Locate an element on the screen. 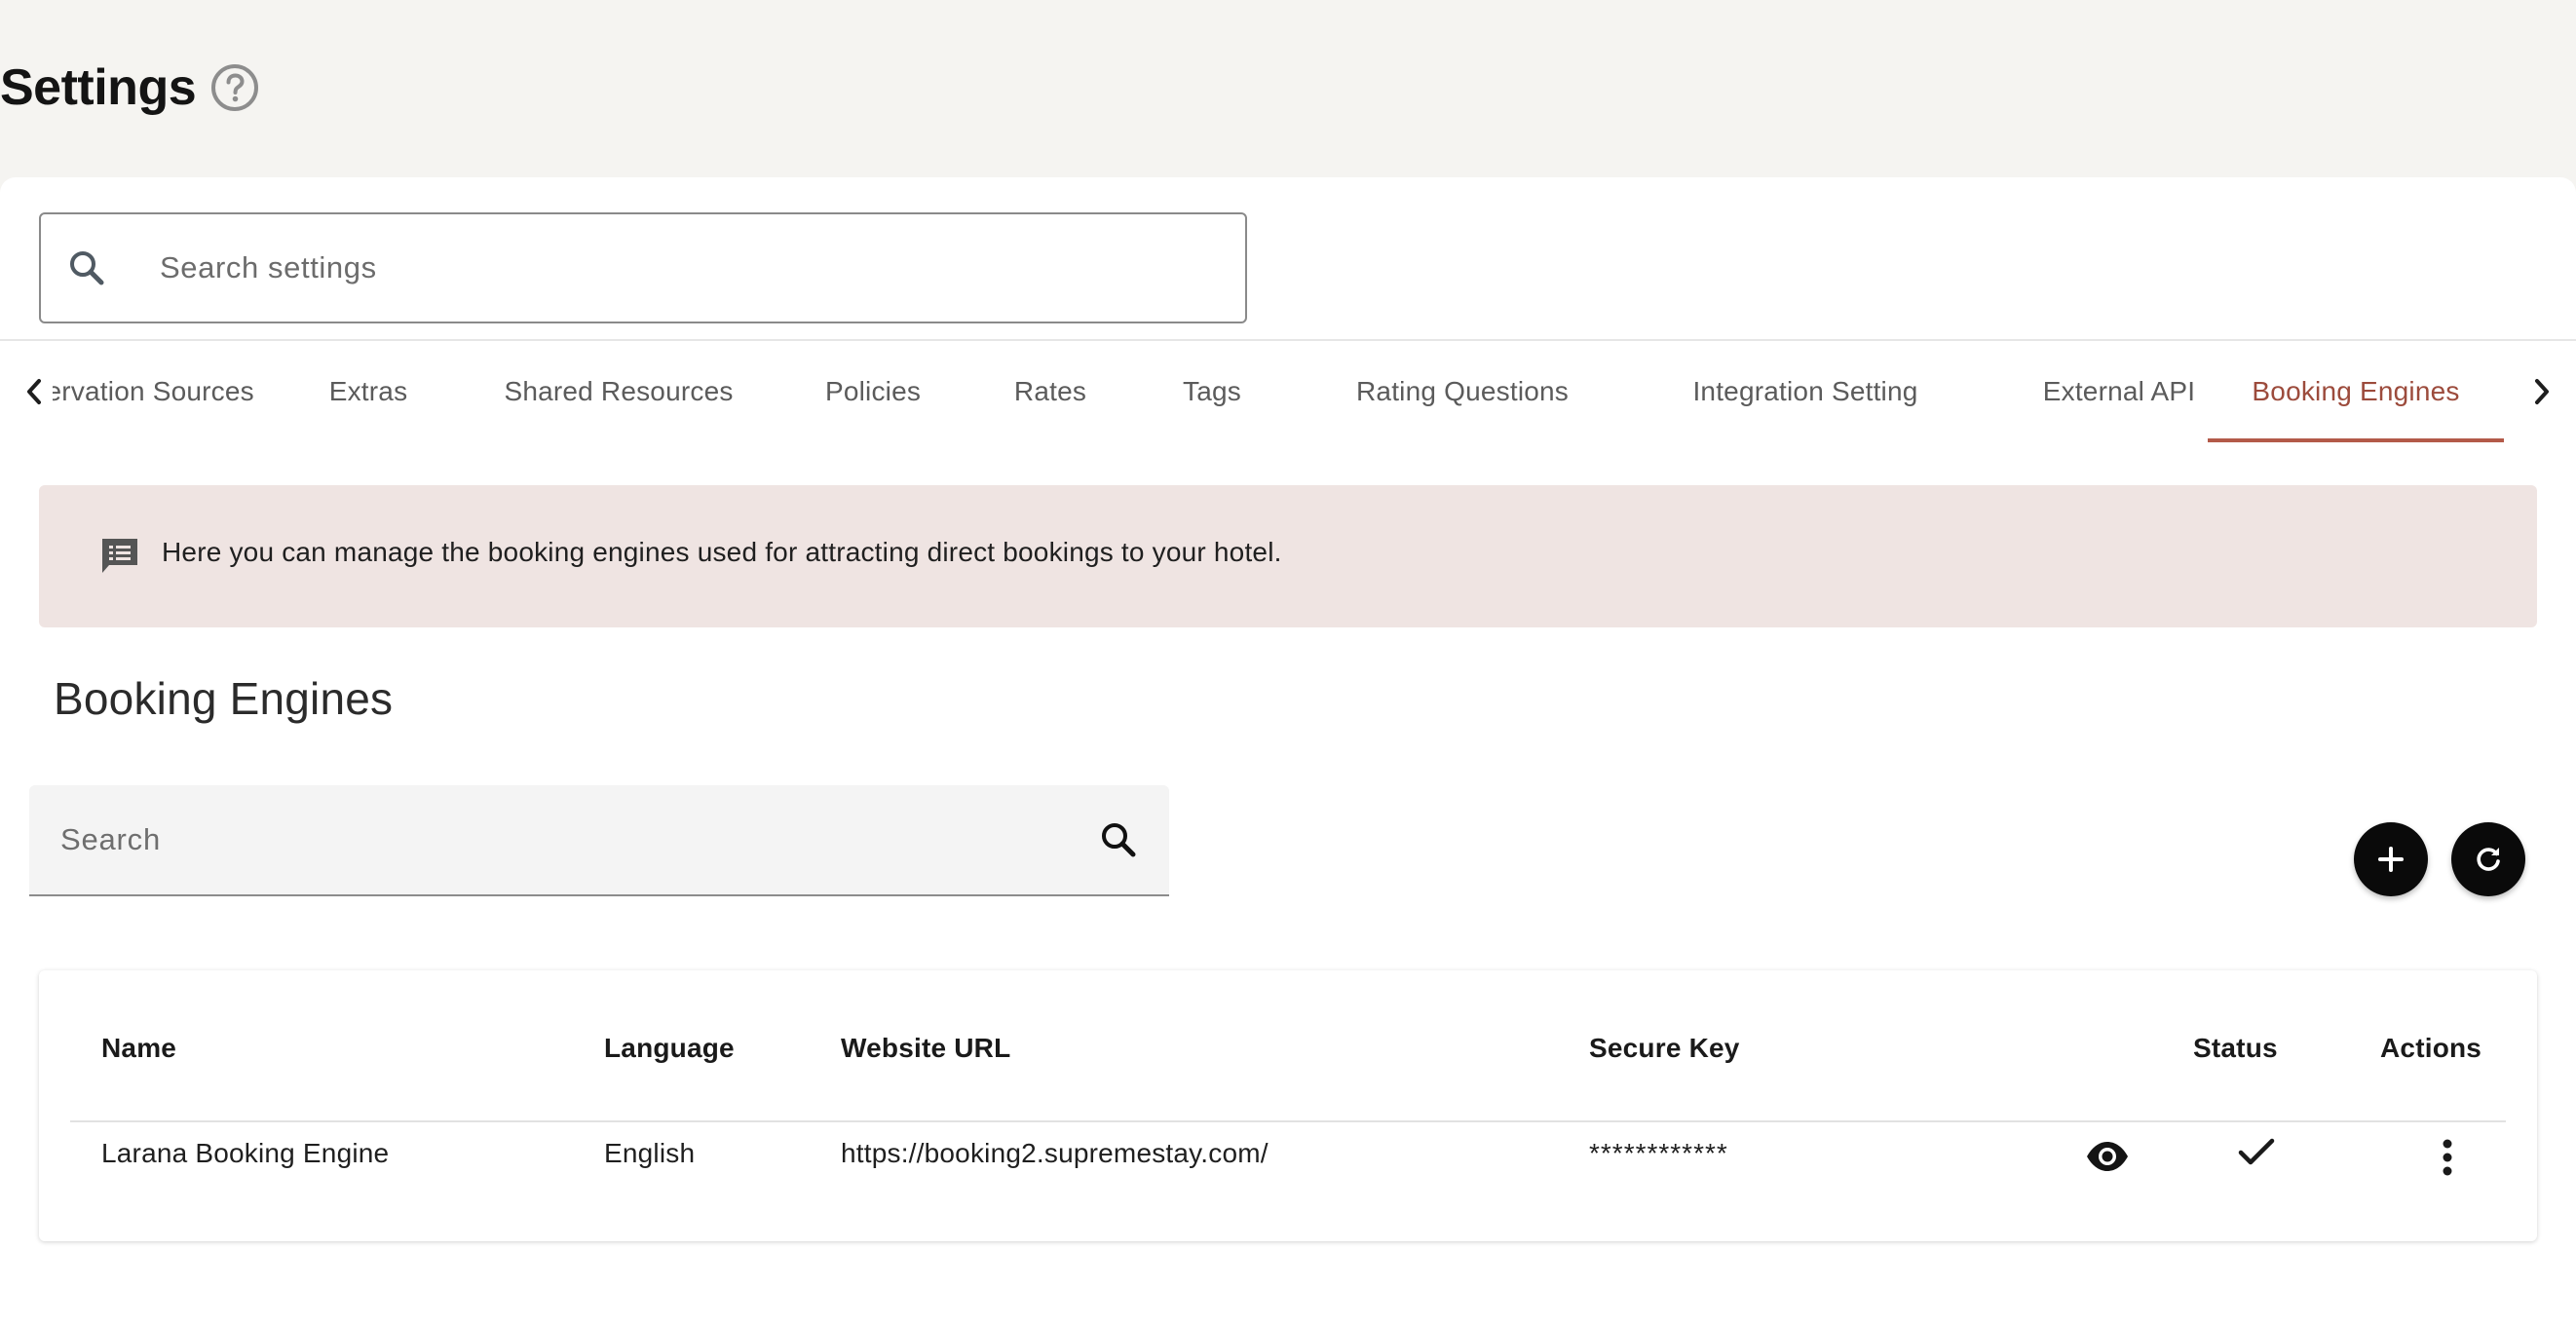  refresh-icon is located at coordinates (2488, 859).